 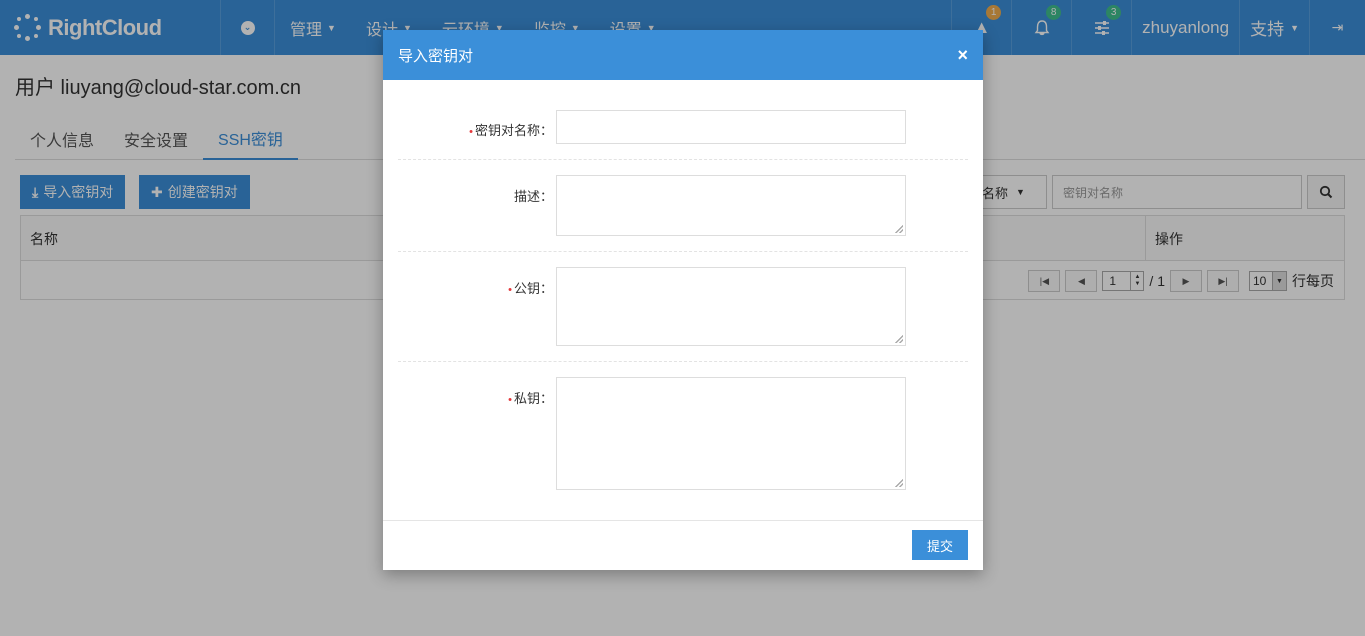 I want to click on private-key-textarea, so click(x=731, y=433).